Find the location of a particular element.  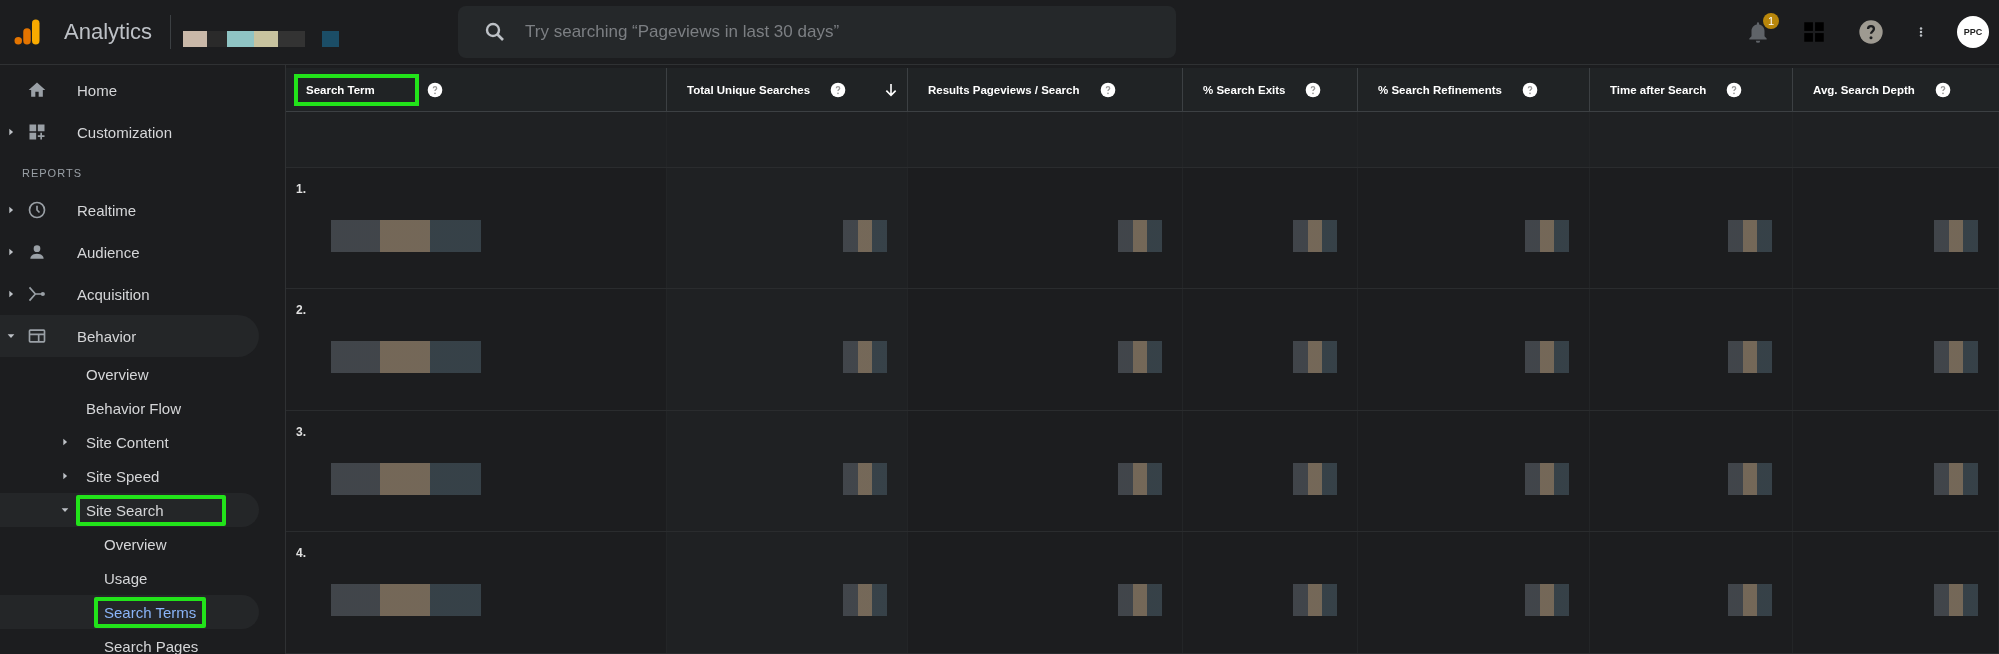

sidebar-item: Site Speed is located at coordinates (123, 476).